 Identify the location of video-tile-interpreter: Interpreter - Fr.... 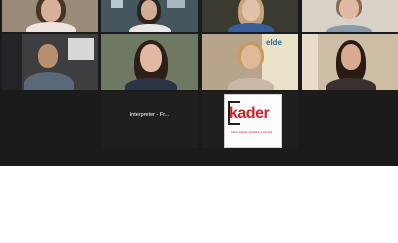
(149, 120).